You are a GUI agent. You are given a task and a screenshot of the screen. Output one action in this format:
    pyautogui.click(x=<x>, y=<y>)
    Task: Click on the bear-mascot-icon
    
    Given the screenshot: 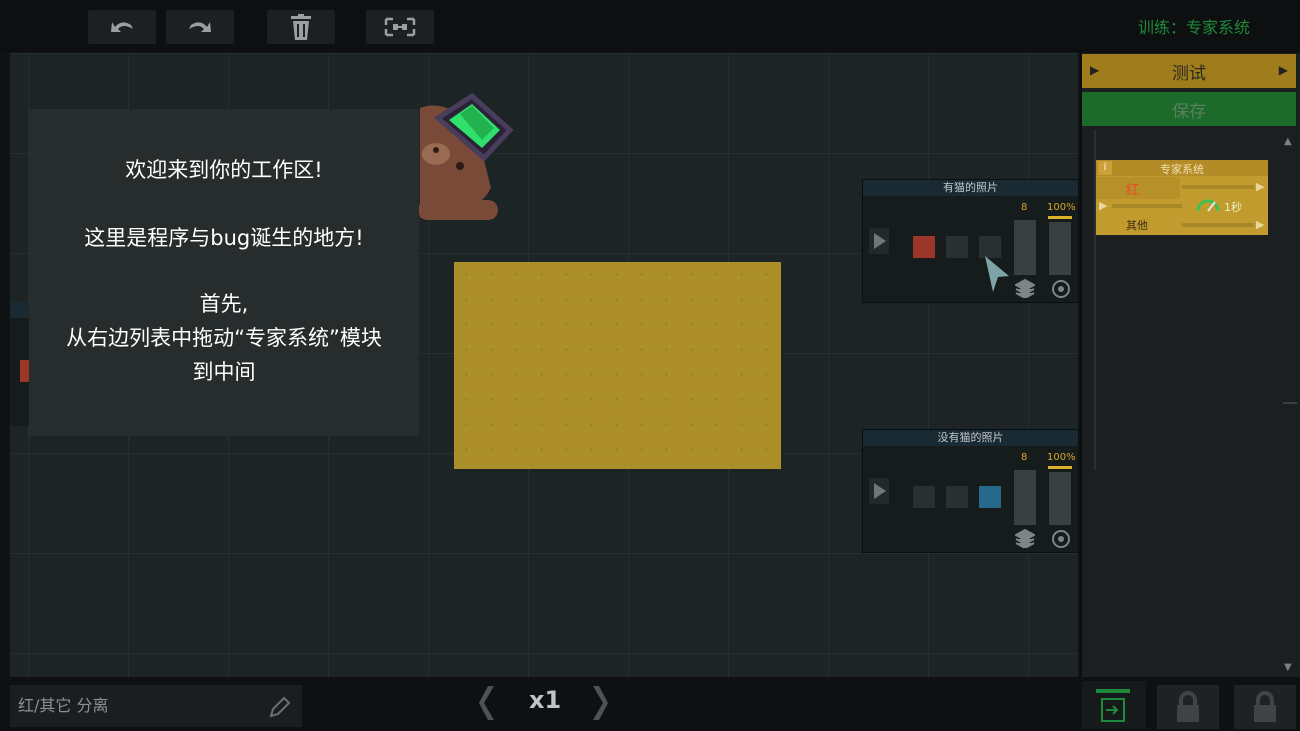 What is the action you would take?
    pyautogui.click(x=466, y=156)
    